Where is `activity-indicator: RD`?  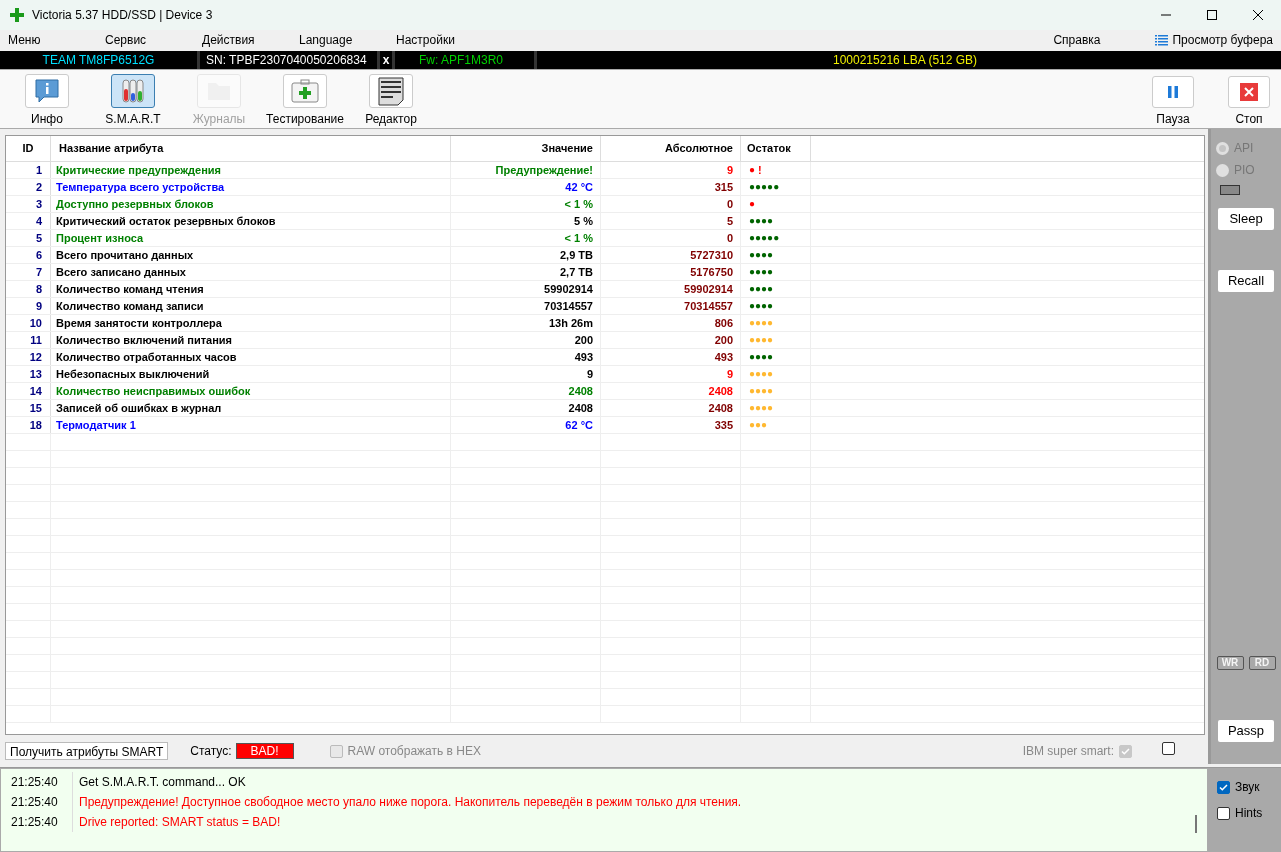 activity-indicator: RD is located at coordinates (1262, 663).